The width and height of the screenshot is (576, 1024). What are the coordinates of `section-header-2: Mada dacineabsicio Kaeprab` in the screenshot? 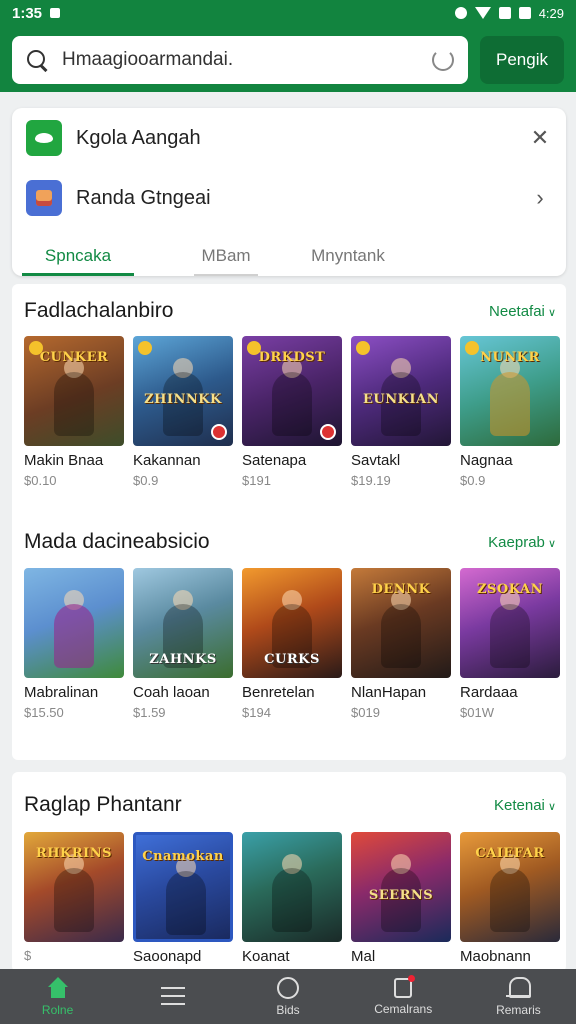 It's located at (290, 542).